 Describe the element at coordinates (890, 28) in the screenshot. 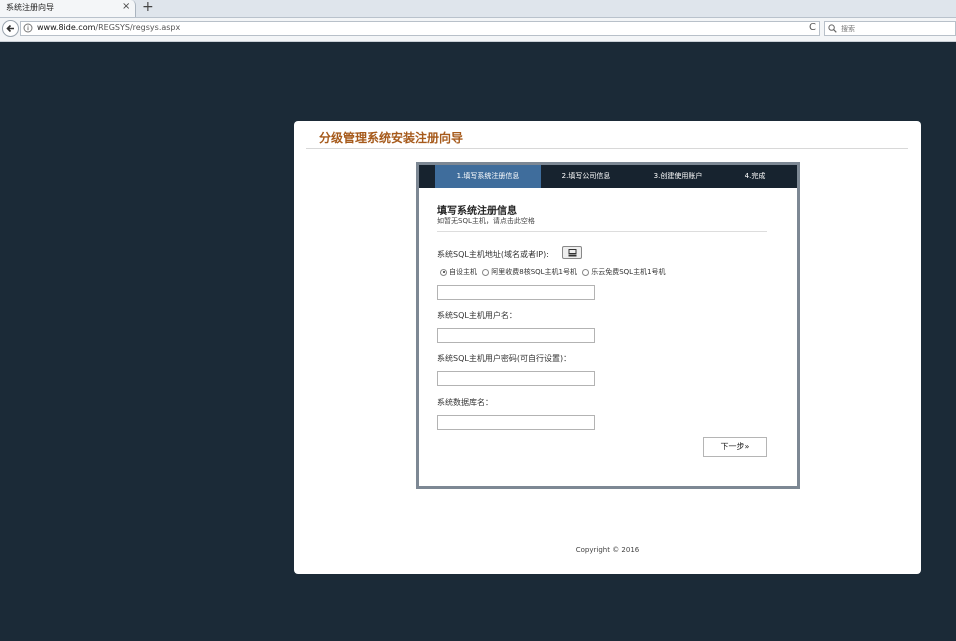

I see `search-bar: 搜索` at that location.